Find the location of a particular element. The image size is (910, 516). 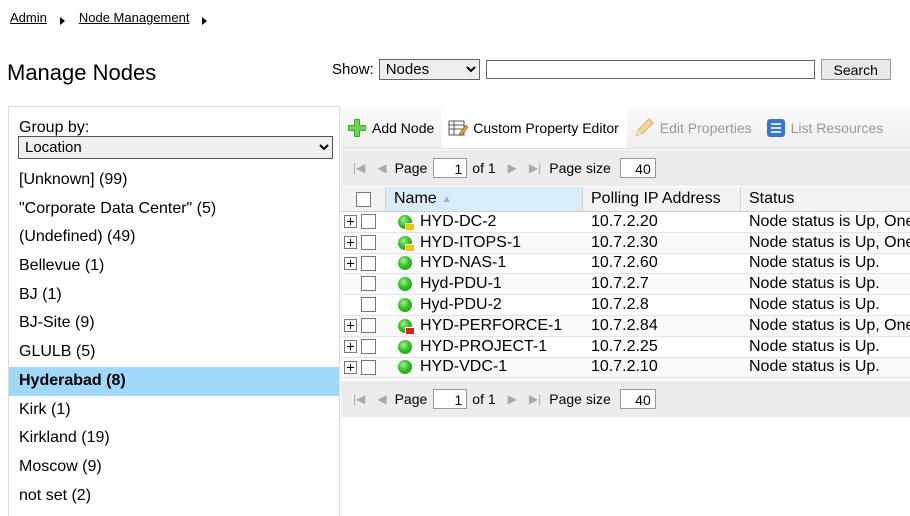

table-row: Hyd-PDU-1 10.7.2.7 Node status is Up. is located at coordinates (625, 285).